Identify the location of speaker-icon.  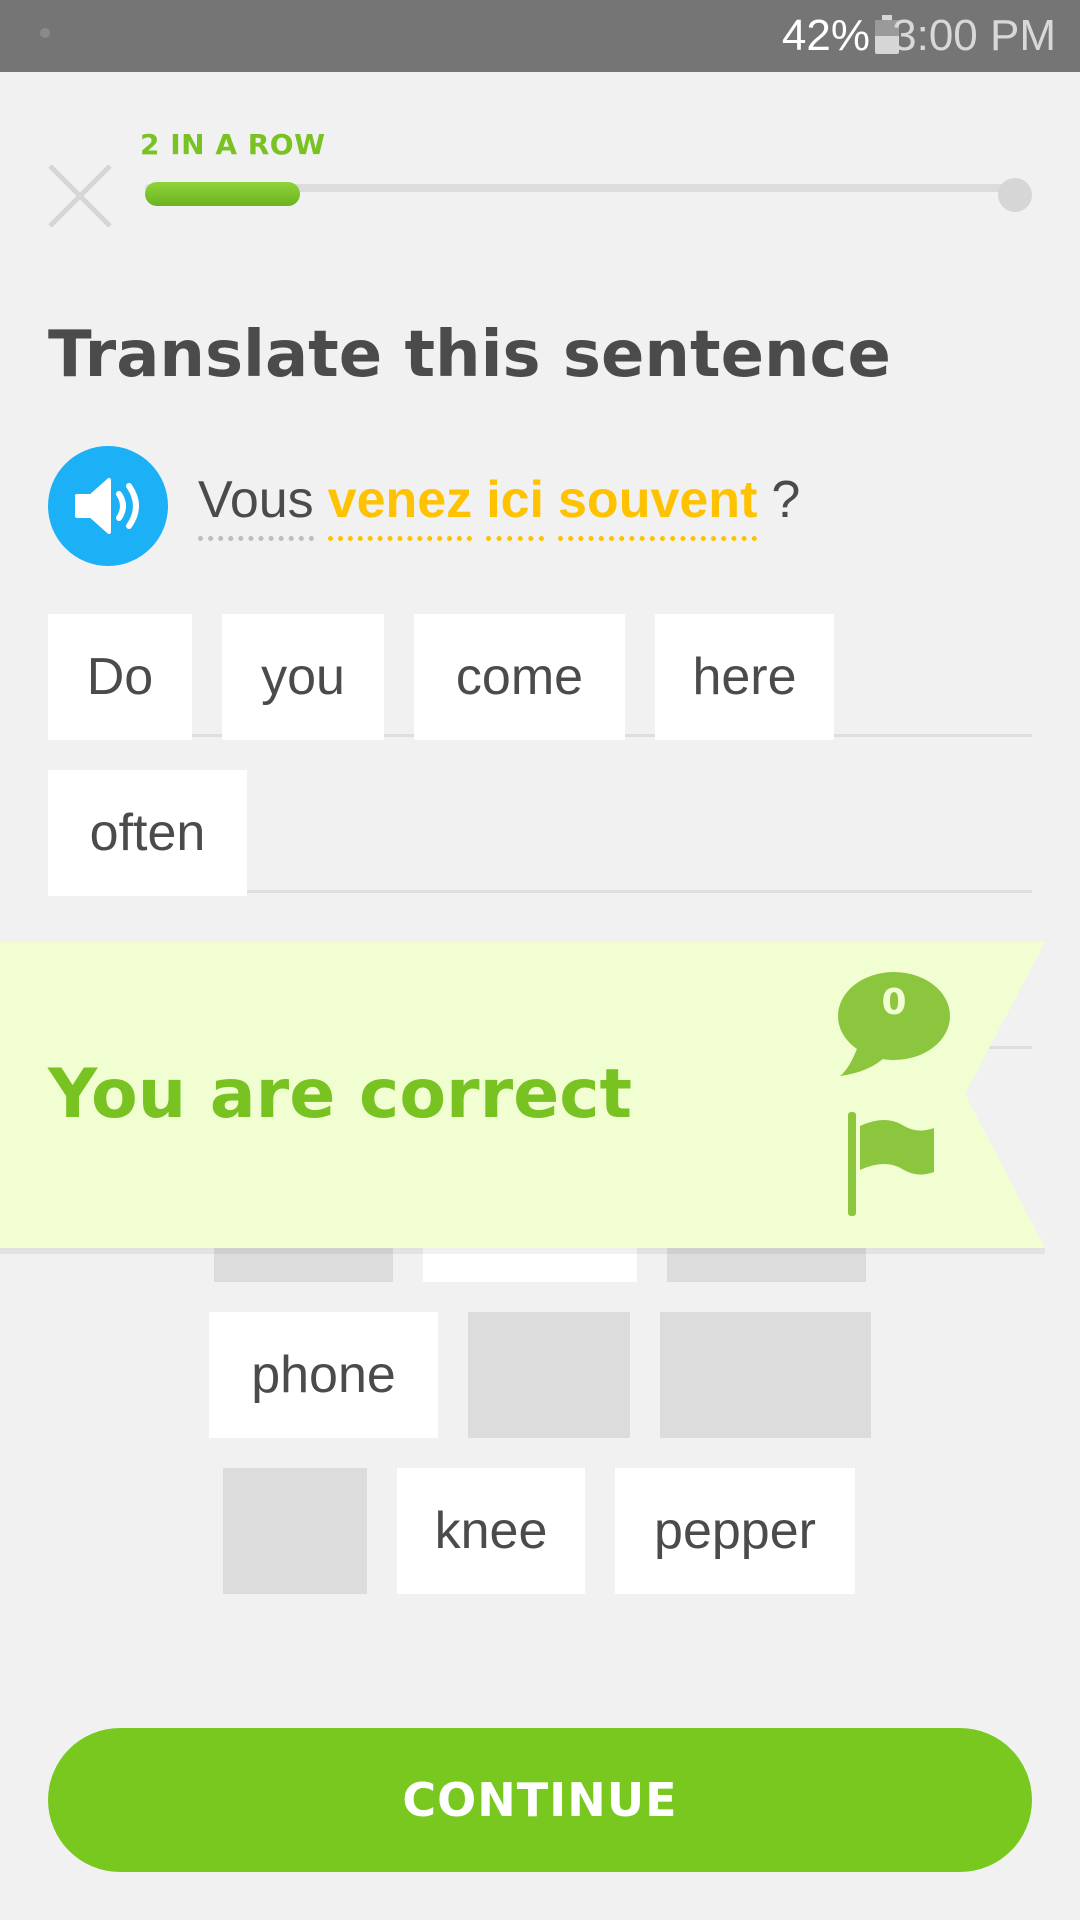
(107, 506).